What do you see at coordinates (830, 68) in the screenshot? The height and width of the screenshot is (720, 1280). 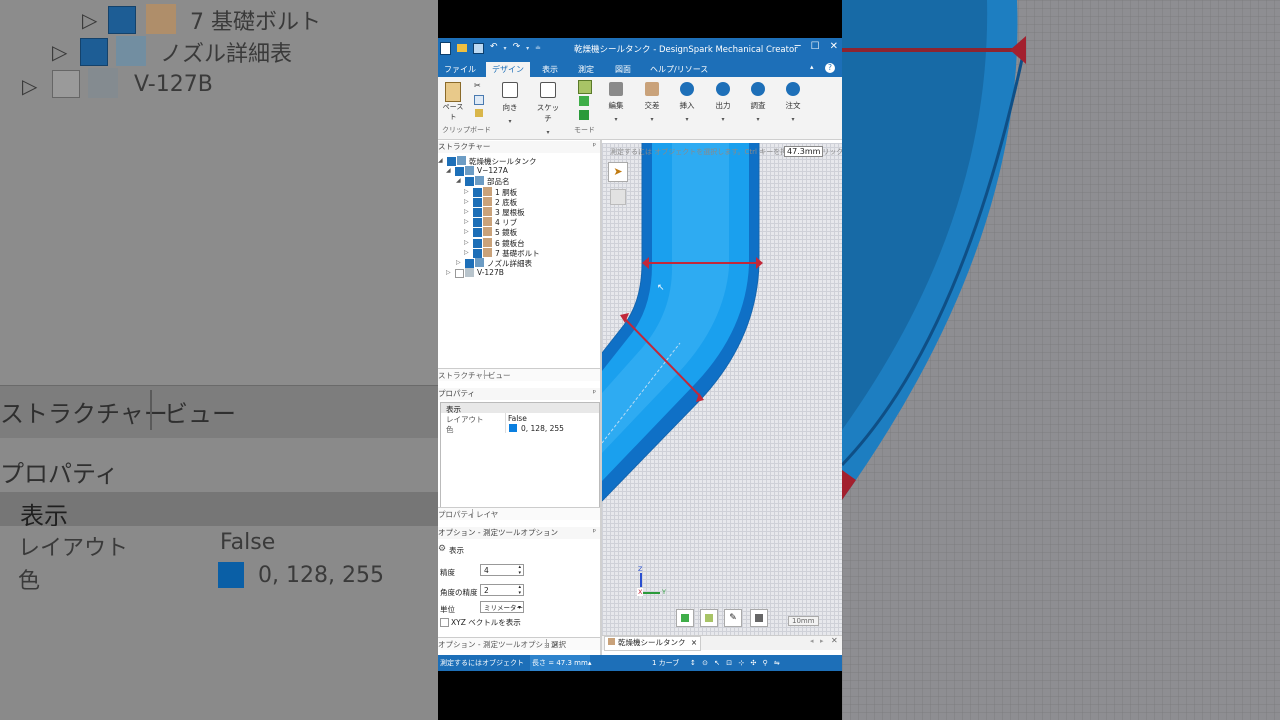 I see `help-button: ?` at bounding box center [830, 68].